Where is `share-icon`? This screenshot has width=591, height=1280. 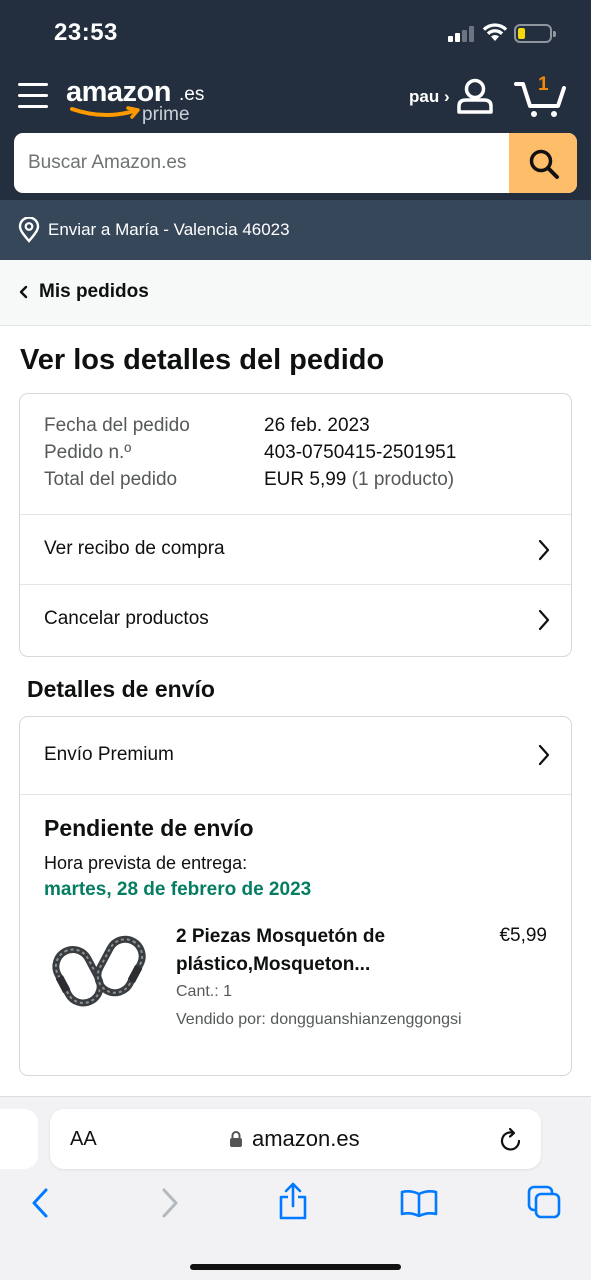 share-icon is located at coordinates (293, 1201).